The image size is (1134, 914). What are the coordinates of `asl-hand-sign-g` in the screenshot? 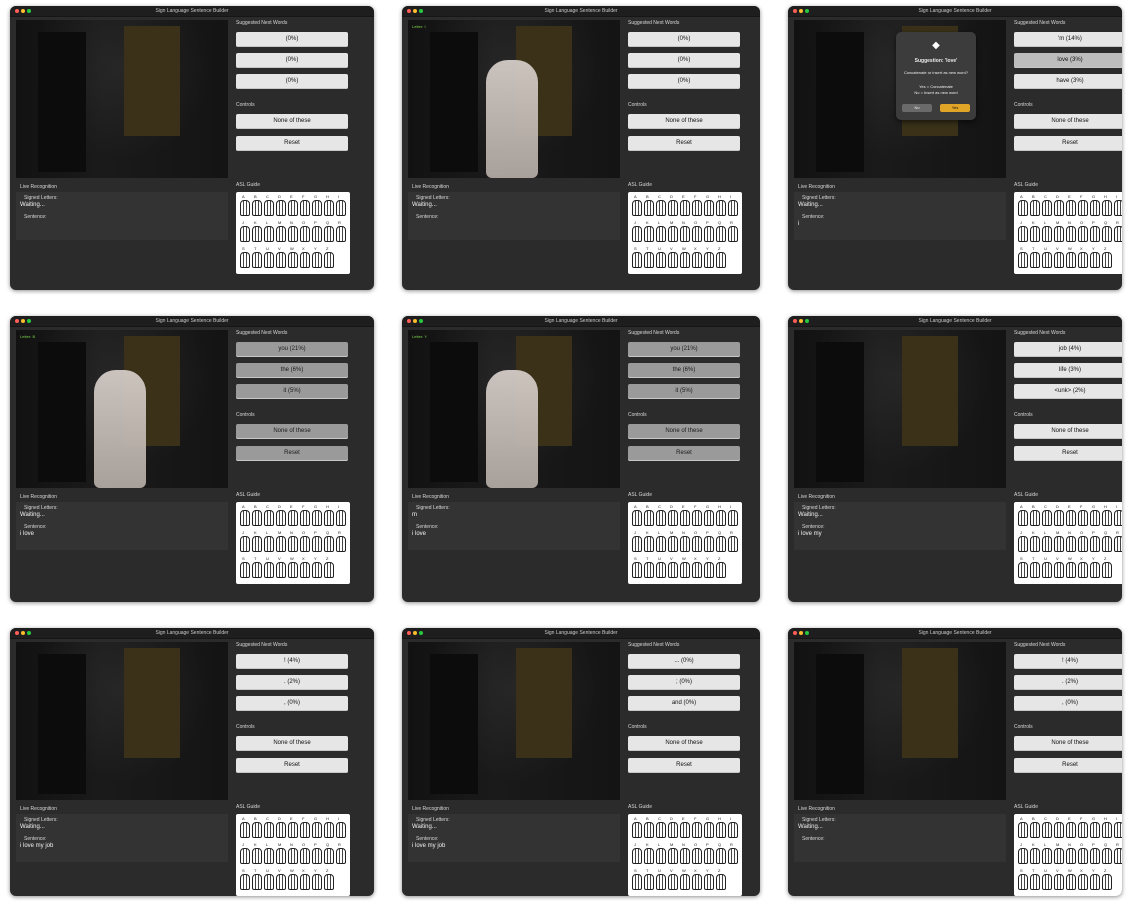 It's located at (709, 830).